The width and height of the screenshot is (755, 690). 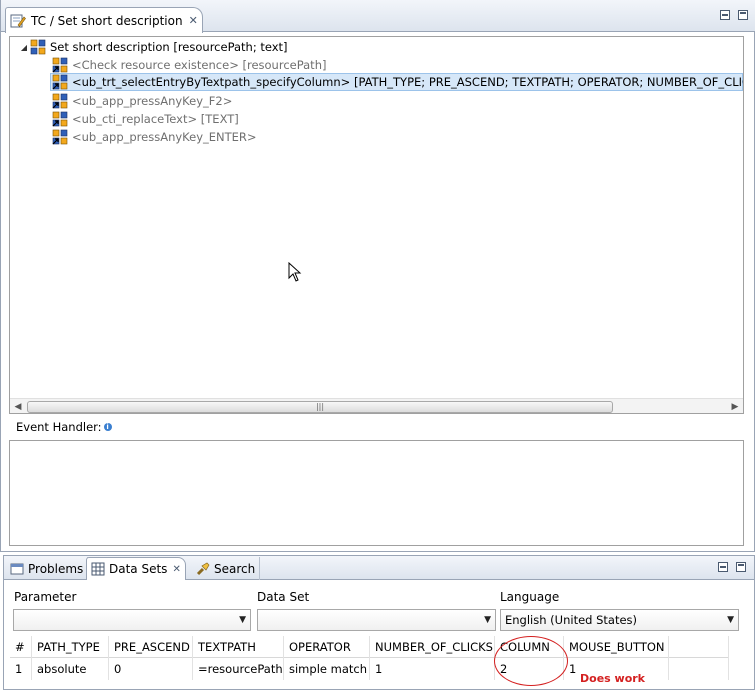 What do you see at coordinates (376, 620) in the screenshot?
I see `dataset-combo: ▼` at bounding box center [376, 620].